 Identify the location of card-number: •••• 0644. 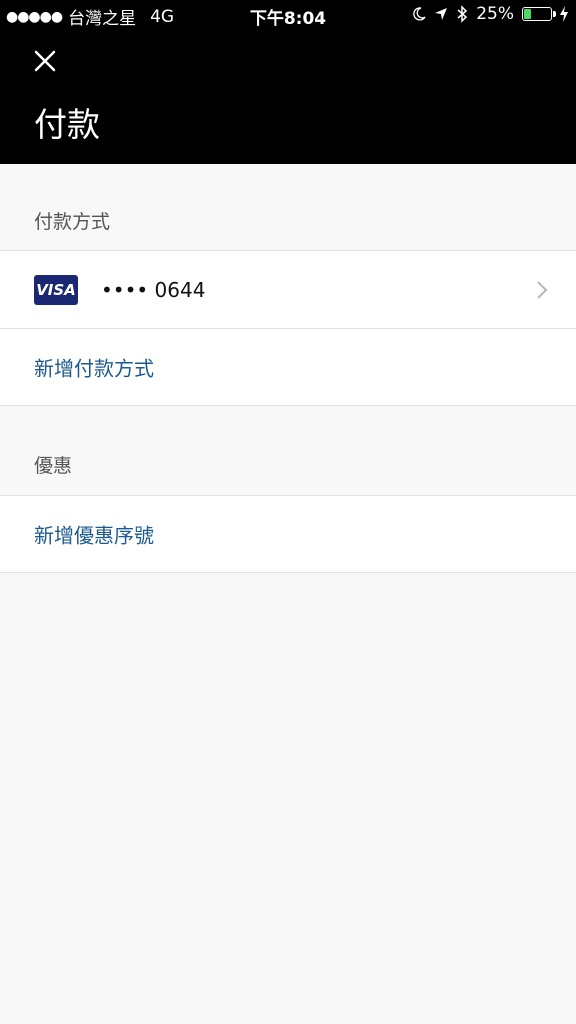
(153, 289).